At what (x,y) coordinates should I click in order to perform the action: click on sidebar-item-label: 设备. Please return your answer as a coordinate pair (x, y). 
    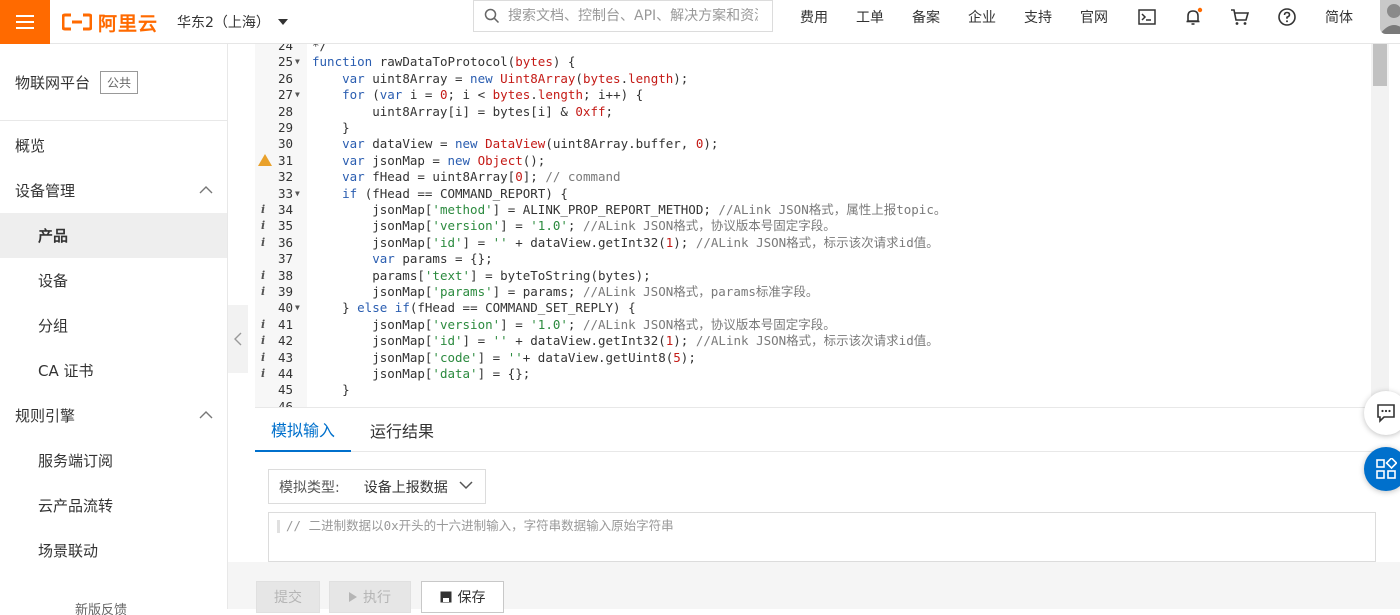
    Looking at the image, I should click on (53, 281).